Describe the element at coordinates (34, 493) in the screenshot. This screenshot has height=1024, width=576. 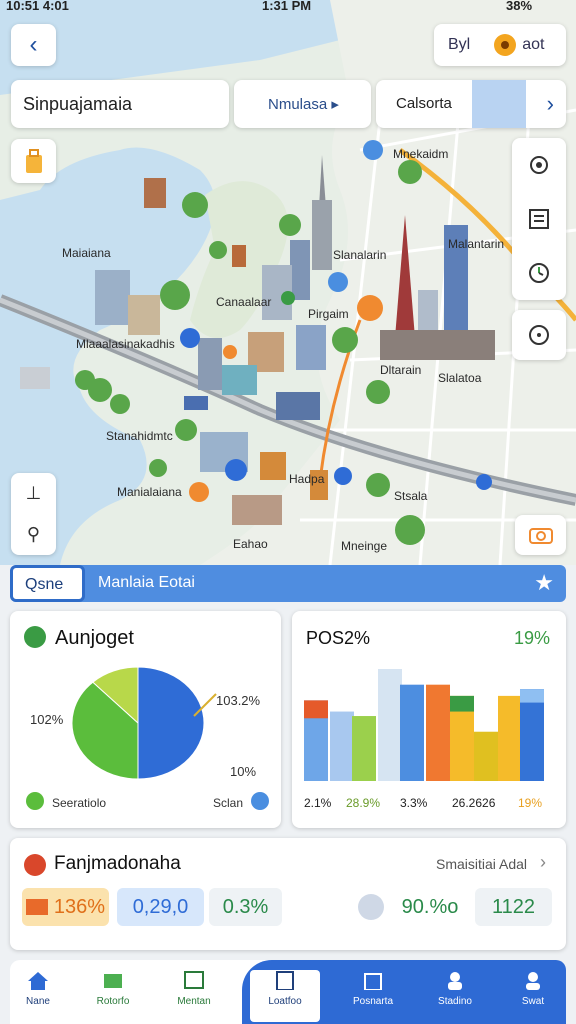
I see `scale-icon: ⊥` at that location.